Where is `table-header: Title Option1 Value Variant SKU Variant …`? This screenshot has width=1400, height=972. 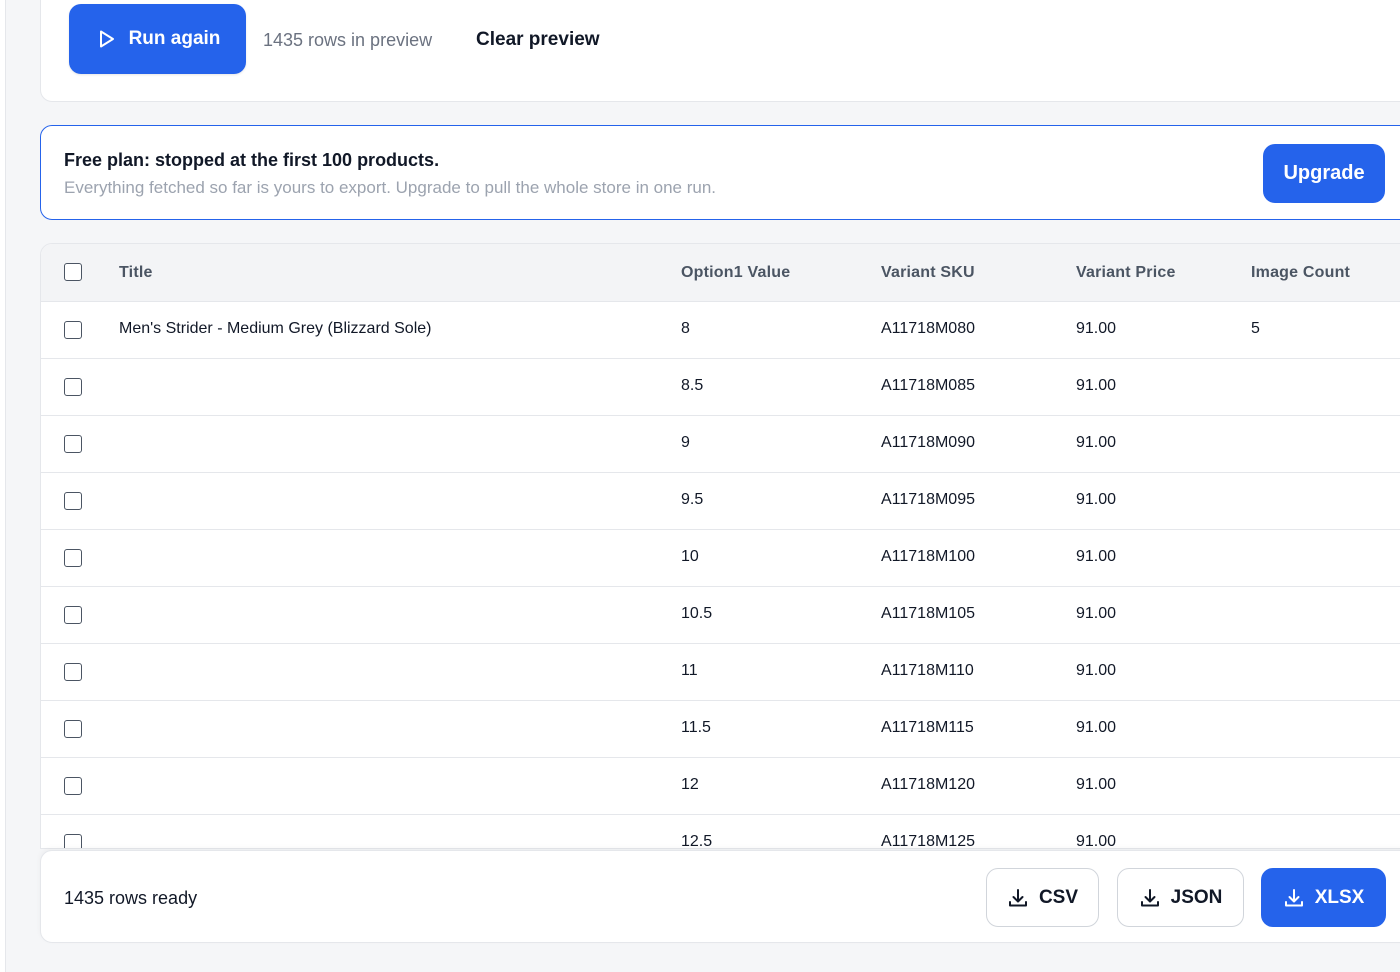
table-header: Title Option1 Value Variant SKU Variant … is located at coordinates (720, 273).